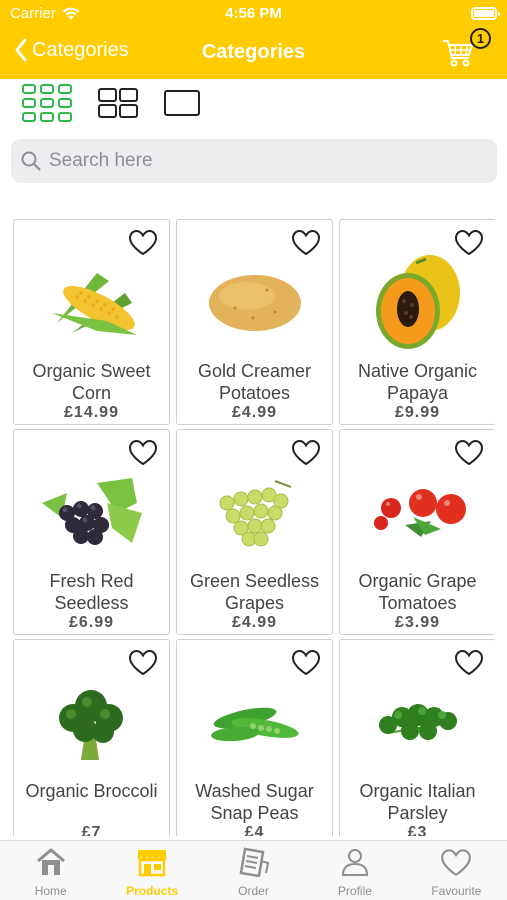 Image resolution: width=507 pixels, height=900 pixels. What do you see at coordinates (118, 103) in the screenshot?
I see `grid-2-view-icon` at bounding box center [118, 103].